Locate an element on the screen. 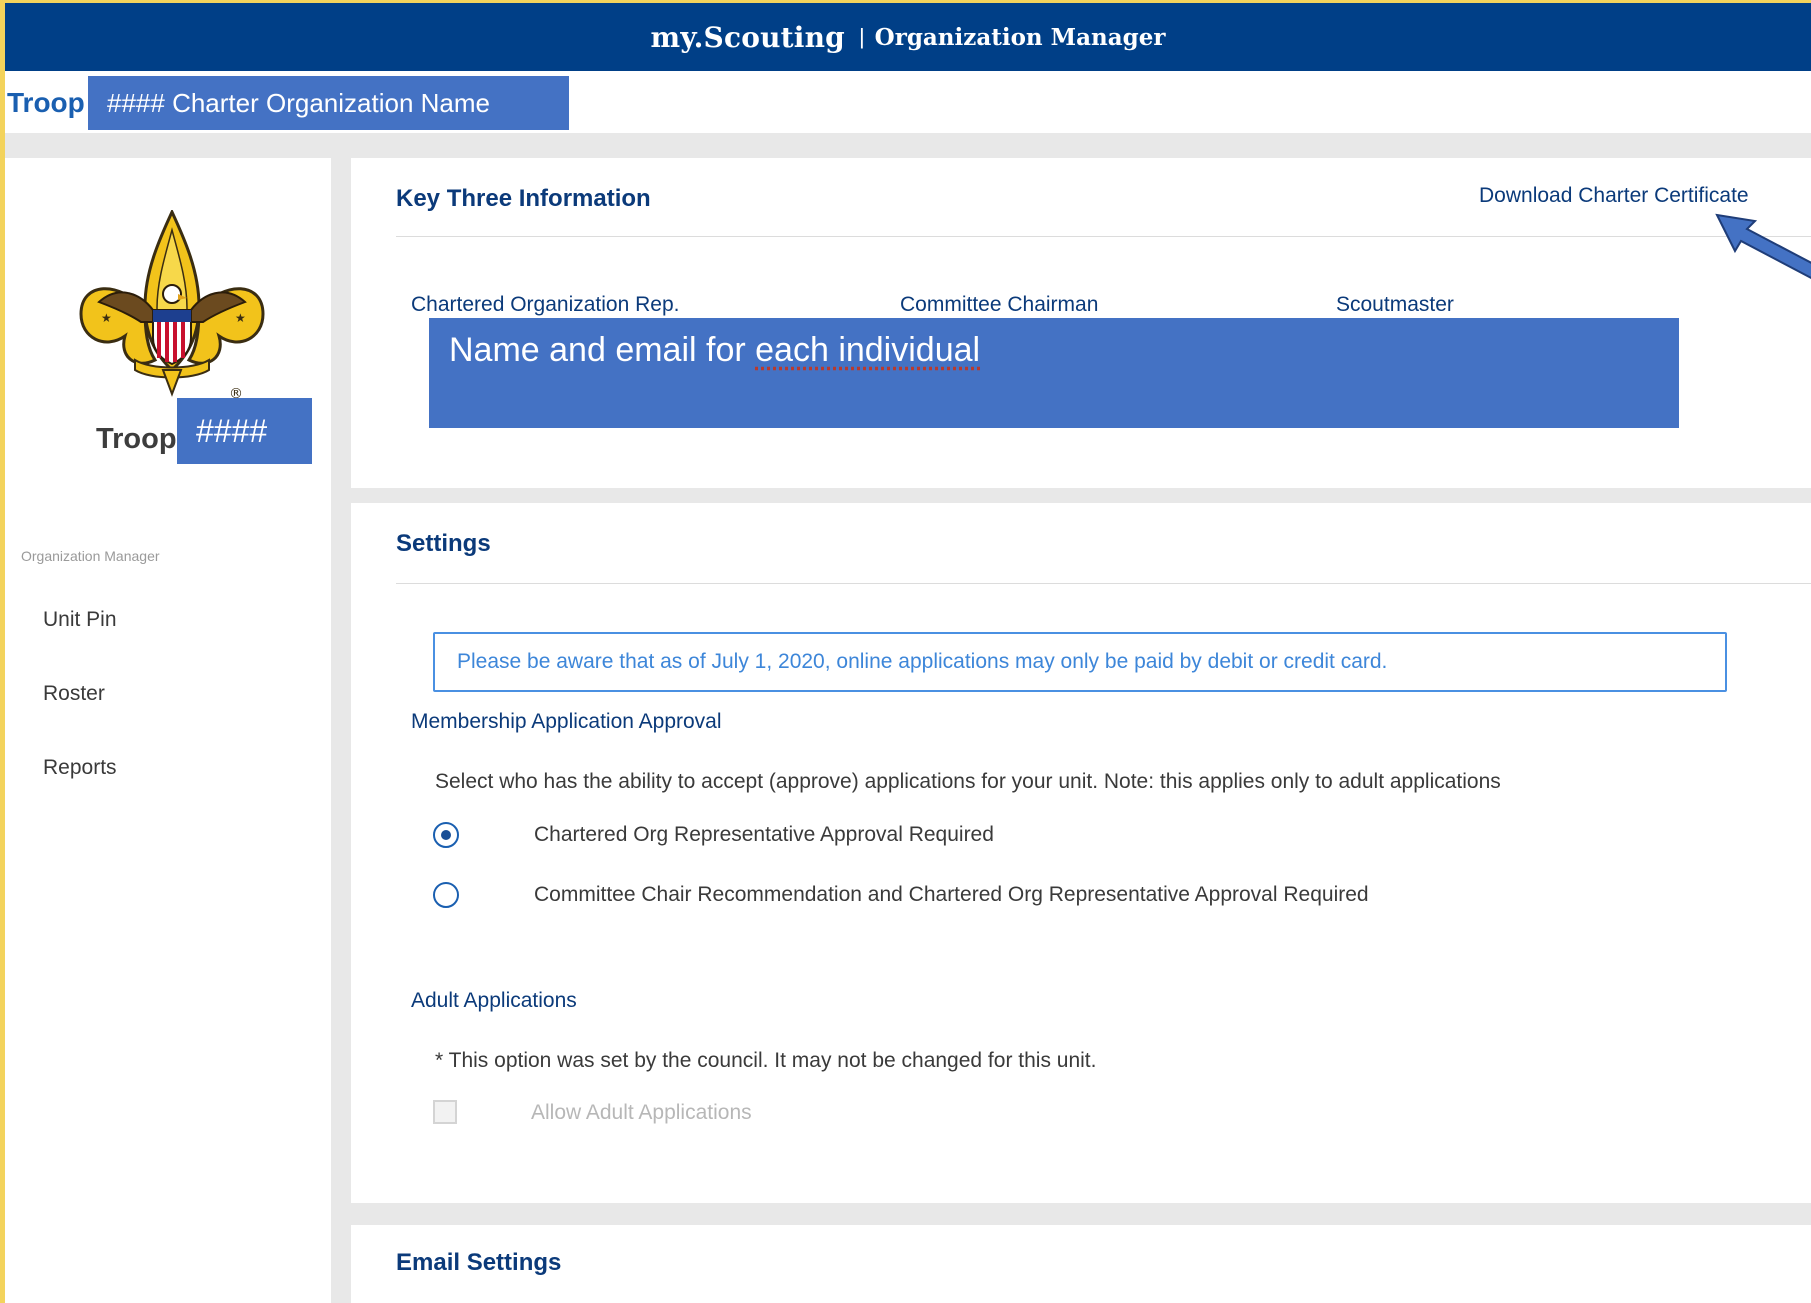  approval-option-co-rep-radio is located at coordinates (446, 835).